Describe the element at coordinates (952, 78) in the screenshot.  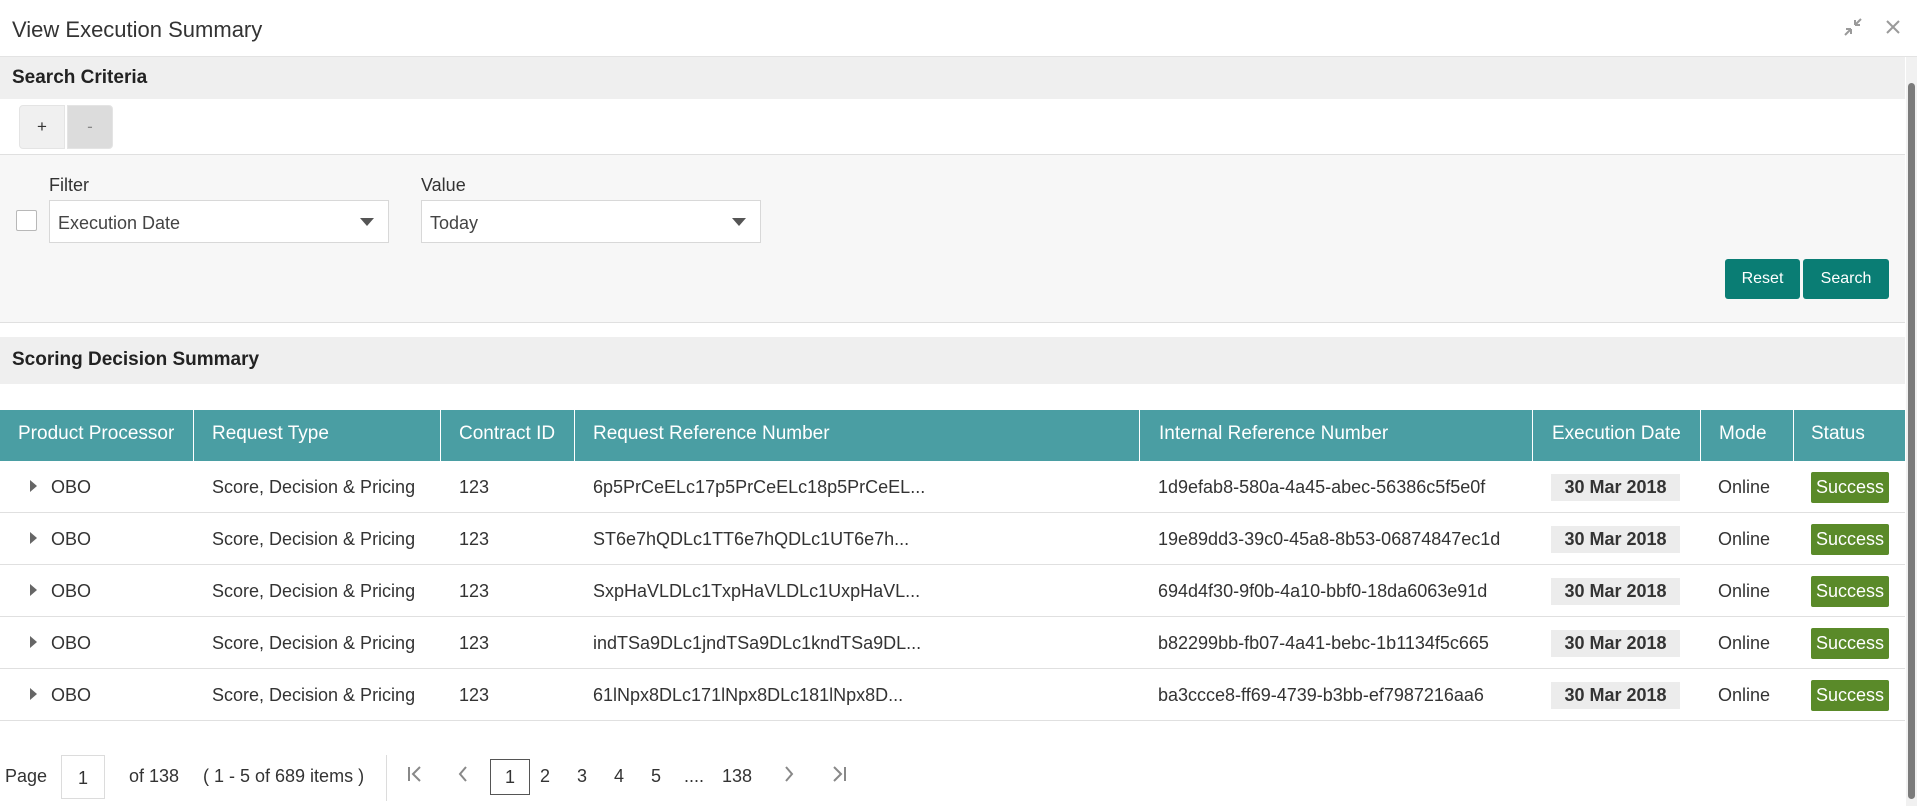
I see `search-criteria-header: Search Criteria` at that location.